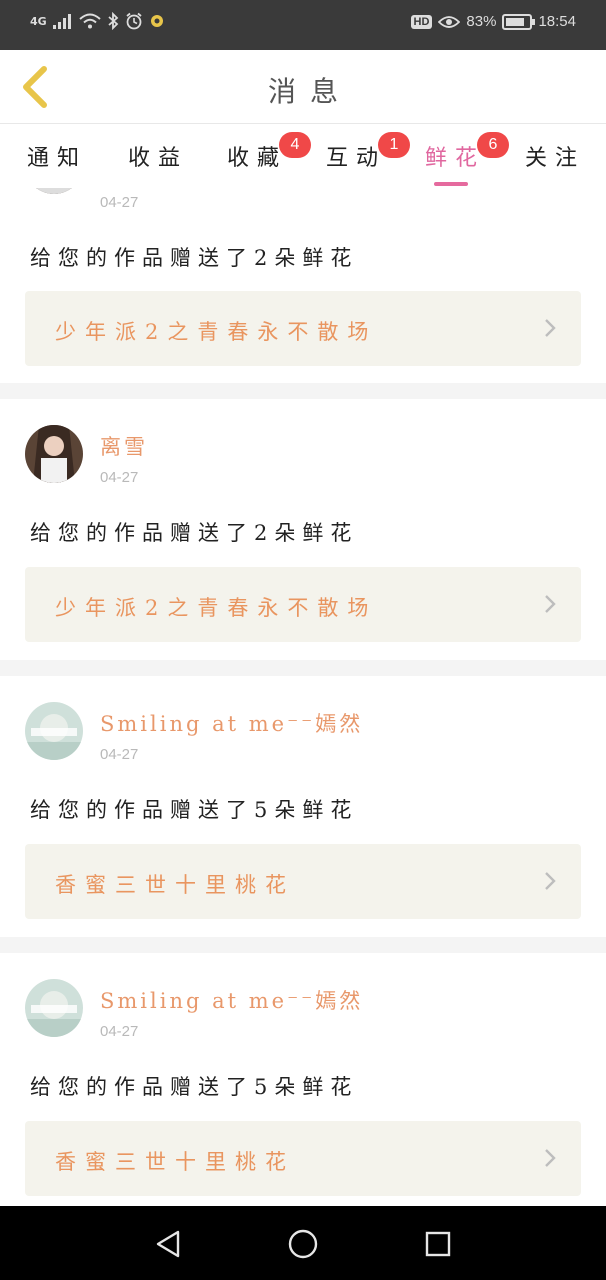 The width and height of the screenshot is (606, 1280). I want to click on nav-recents-button, so click(438, 1244).